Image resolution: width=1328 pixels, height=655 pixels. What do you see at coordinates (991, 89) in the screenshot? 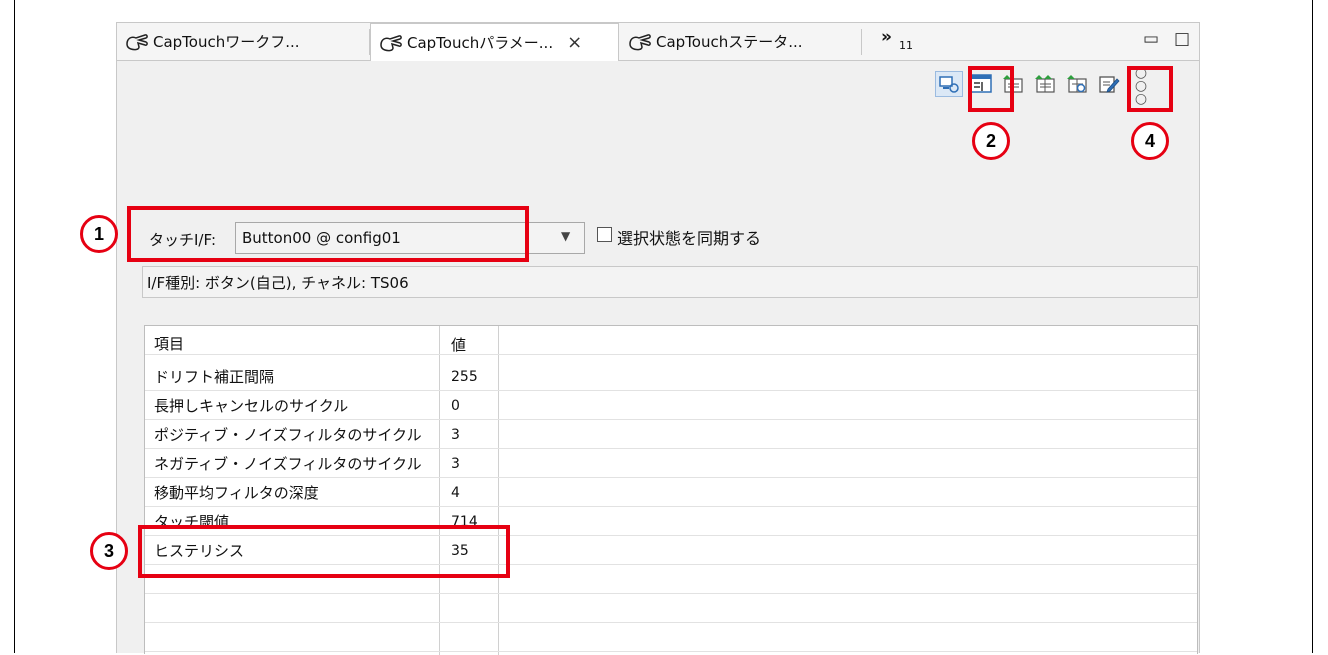
I see `highlight-parameter-list-button` at bounding box center [991, 89].